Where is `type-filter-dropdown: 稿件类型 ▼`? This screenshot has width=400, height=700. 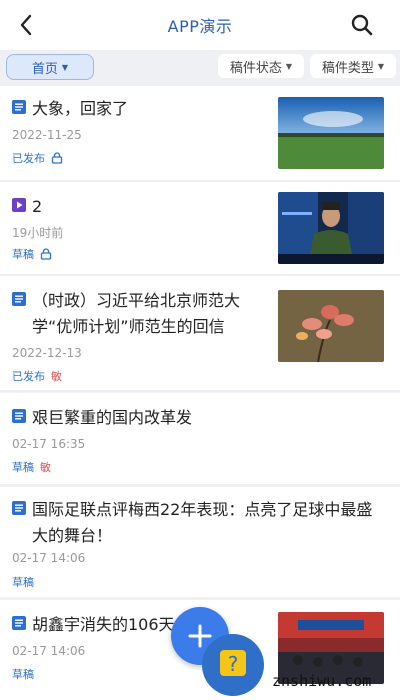 type-filter-dropdown: 稿件类型 ▼ is located at coordinates (353, 66).